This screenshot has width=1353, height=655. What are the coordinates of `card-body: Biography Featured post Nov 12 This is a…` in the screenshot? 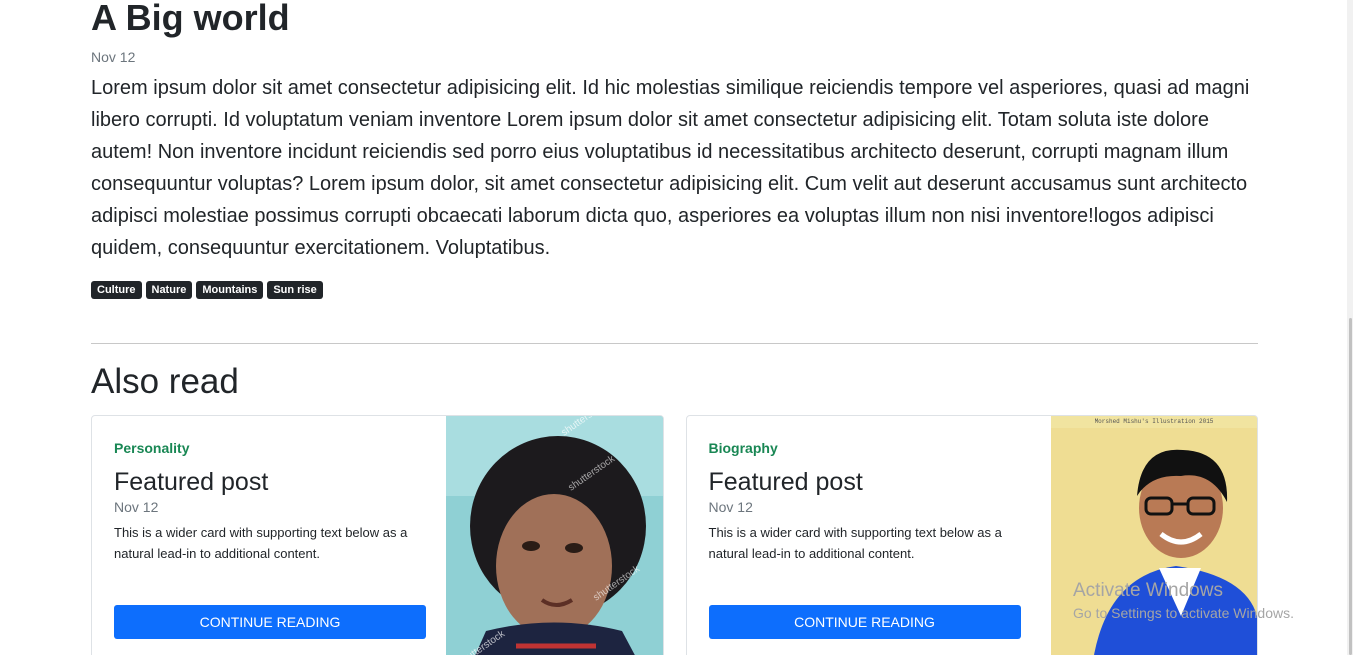 It's located at (865, 502).